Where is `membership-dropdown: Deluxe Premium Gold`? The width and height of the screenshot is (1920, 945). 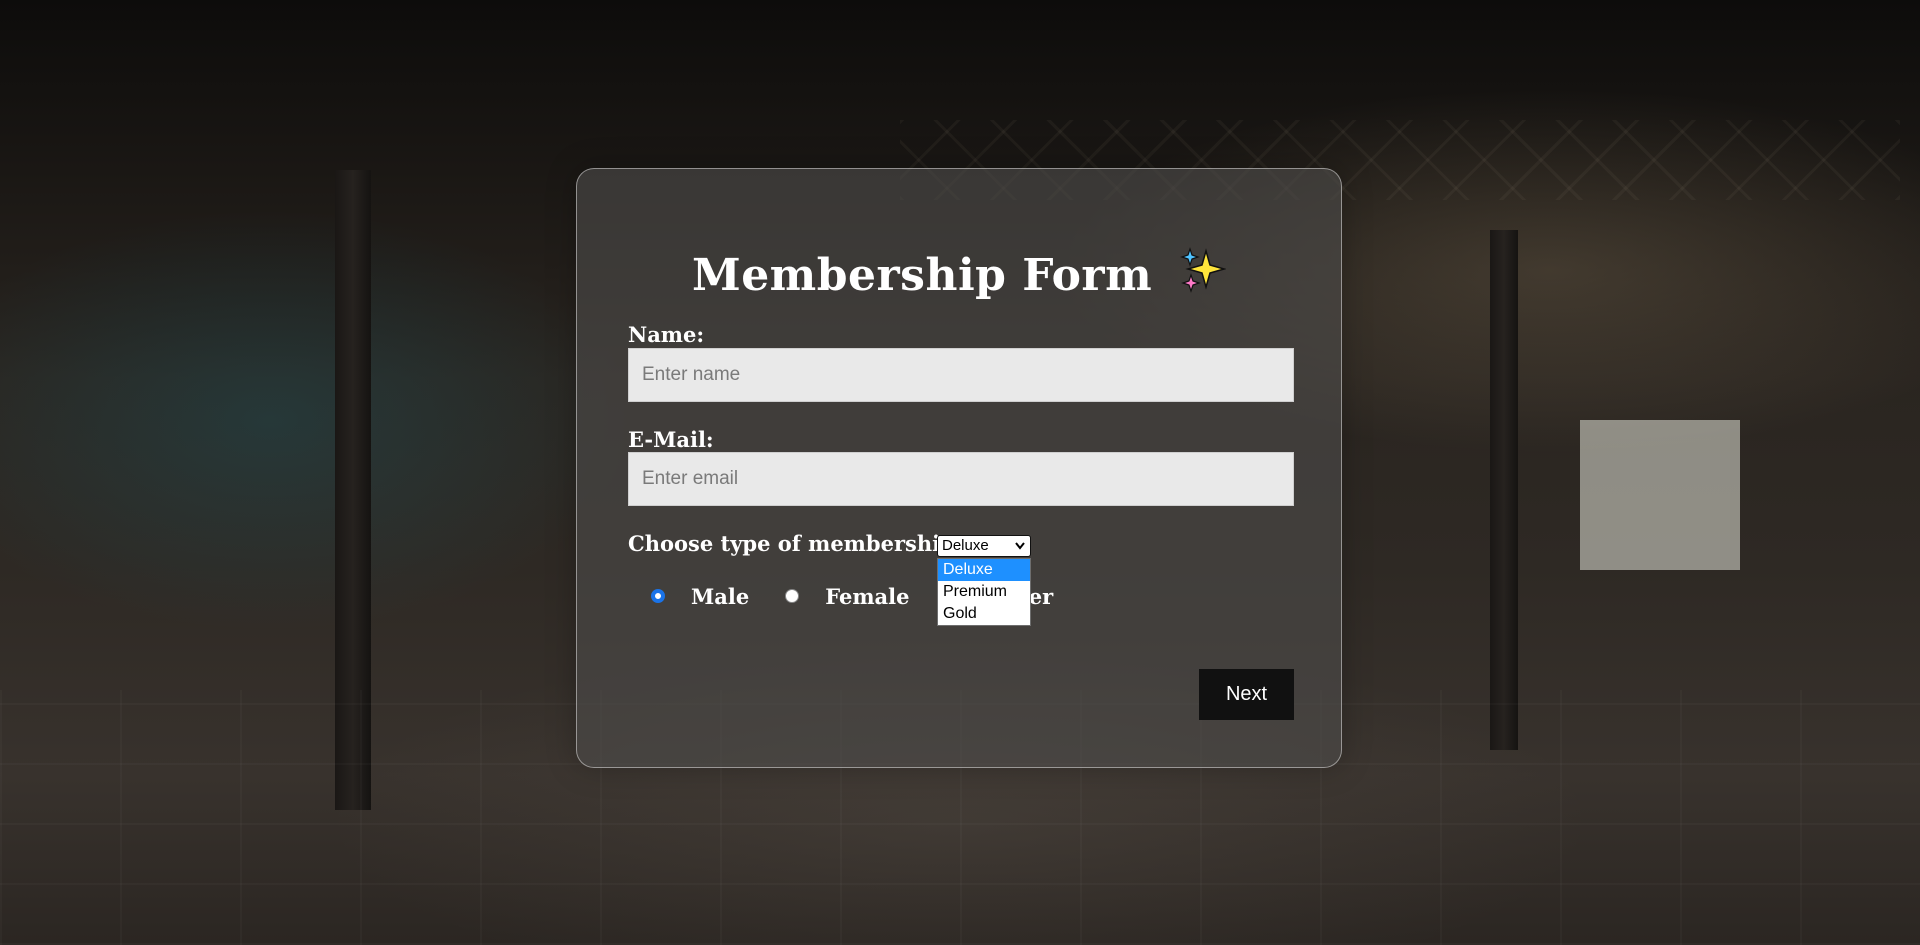
membership-dropdown: Deluxe Premium Gold is located at coordinates (984, 592).